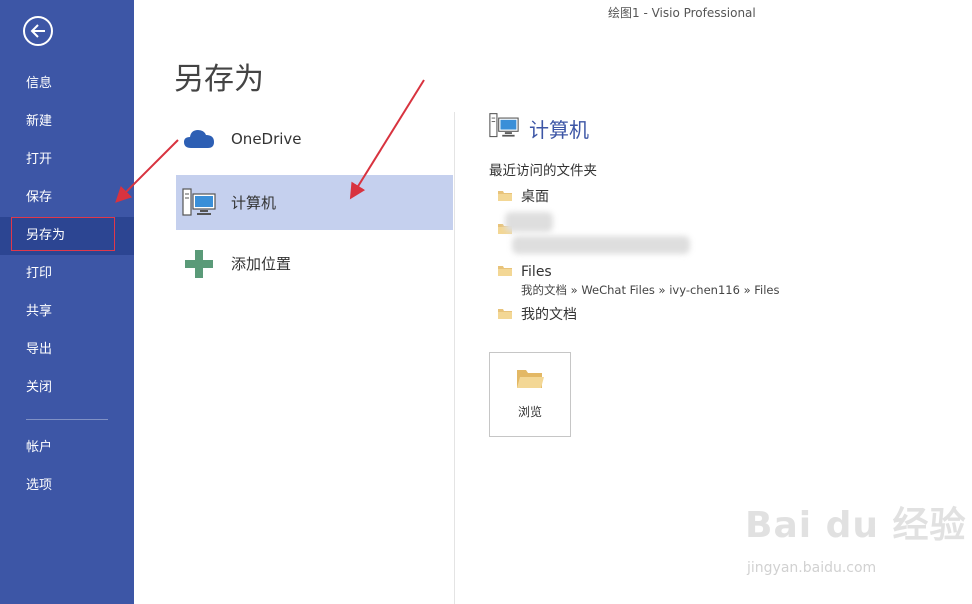 The width and height of the screenshot is (972, 604). Describe the element at coordinates (559, 129) in the screenshot. I see `panel-heading-label: 计算机` at that location.